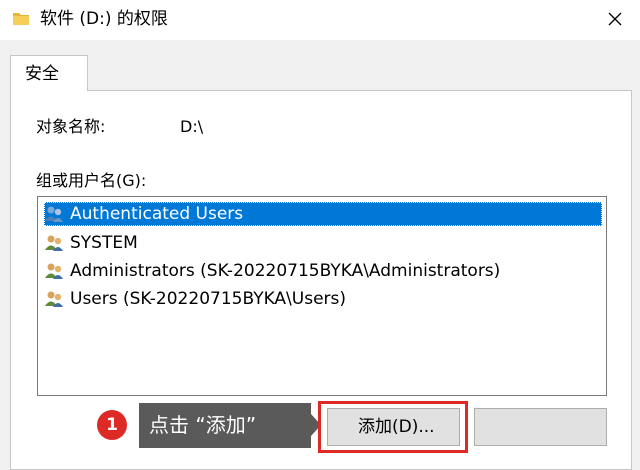 The height and width of the screenshot is (470, 640). I want to click on folder-icon, so click(21, 19).